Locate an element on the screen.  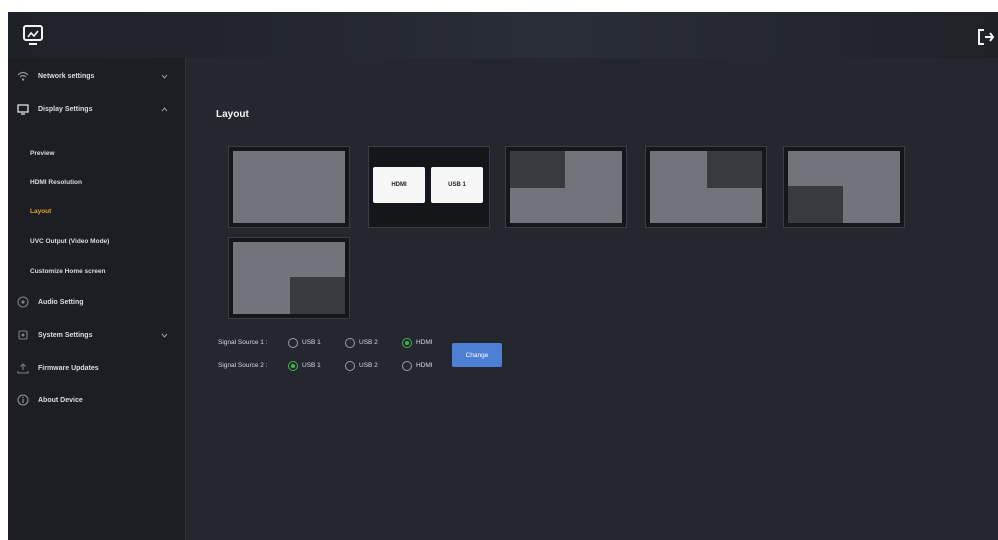
signal-source-2-hdmi-radio is located at coordinates (407, 366).